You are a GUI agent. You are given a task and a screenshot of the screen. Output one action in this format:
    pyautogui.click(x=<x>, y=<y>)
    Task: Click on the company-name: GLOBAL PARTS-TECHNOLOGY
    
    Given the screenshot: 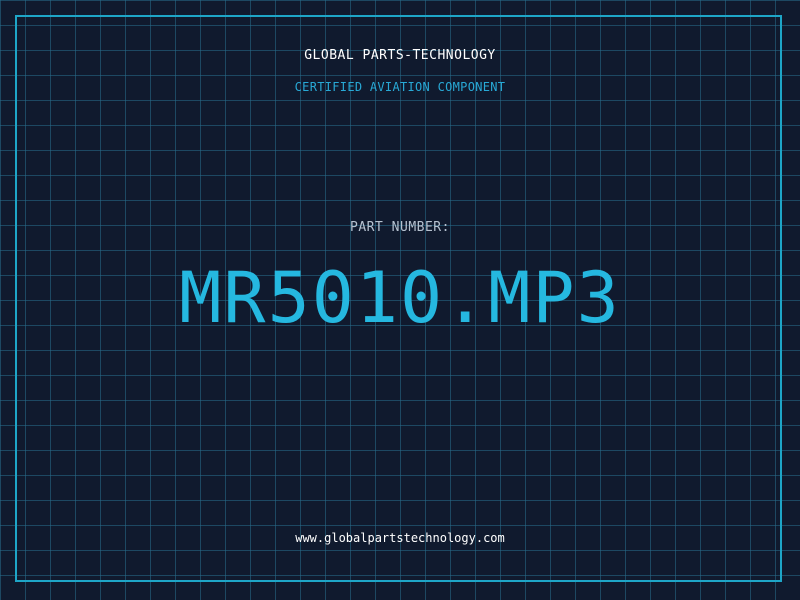 What is the action you would take?
    pyautogui.click(x=400, y=55)
    